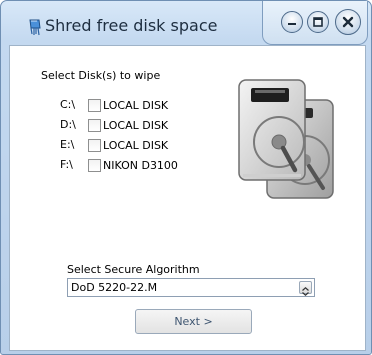  What do you see at coordinates (94, 125) in the screenshot?
I see `drive-checkbox-d` at bounding box center [94, 125].